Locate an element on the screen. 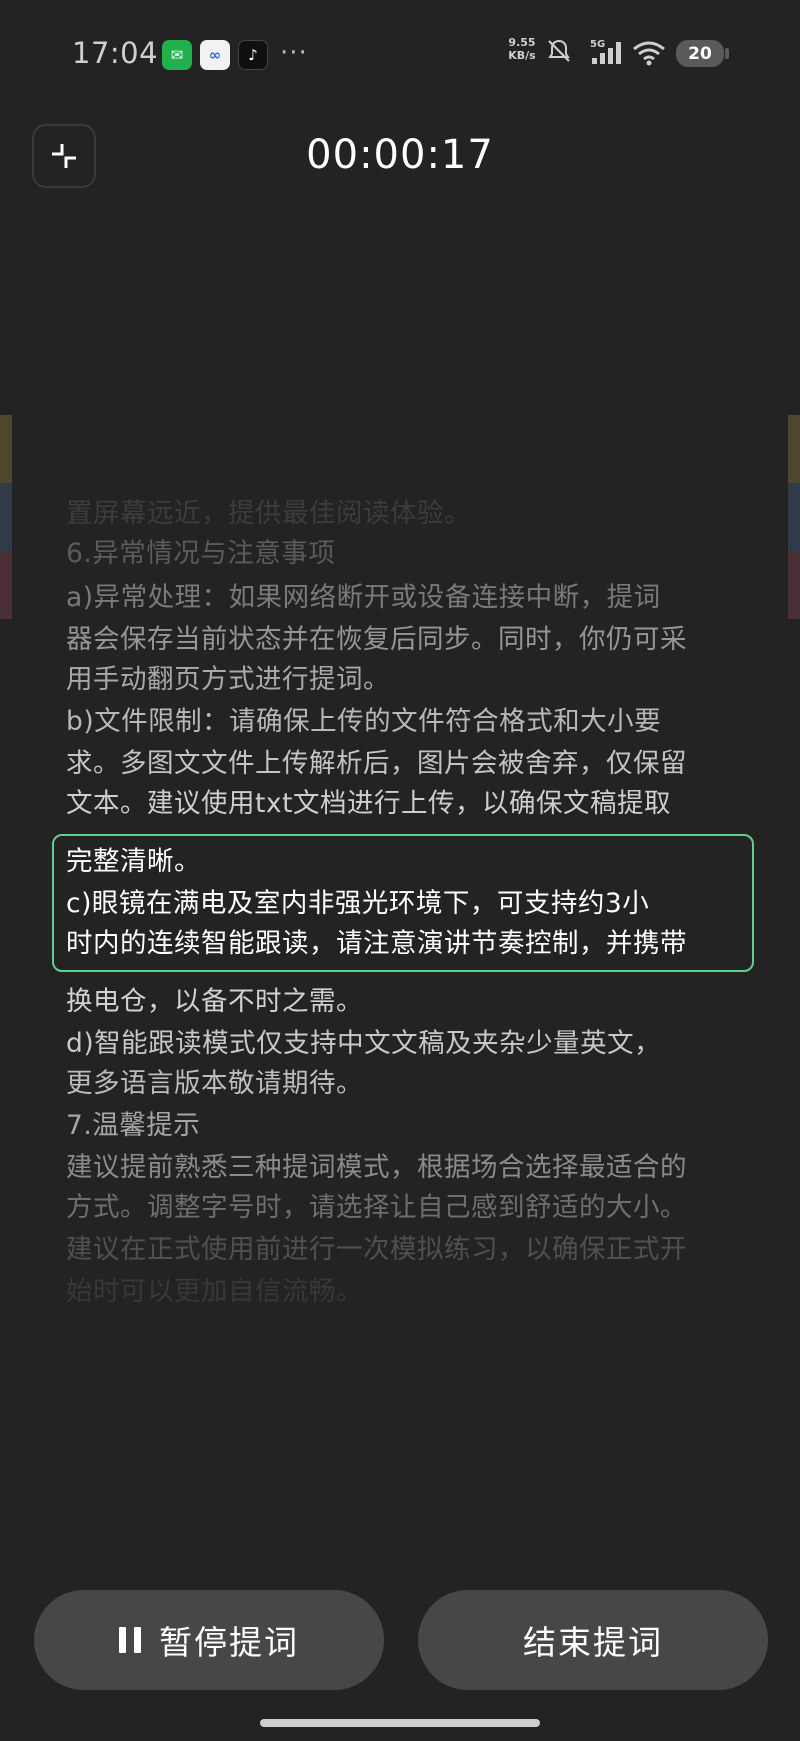 This screenshot has height=1741, width=800. prompter-line-current: 时内的连续智能跟读，请注意演讲节奏控制，并携带 is located at coordinates (376, 943).